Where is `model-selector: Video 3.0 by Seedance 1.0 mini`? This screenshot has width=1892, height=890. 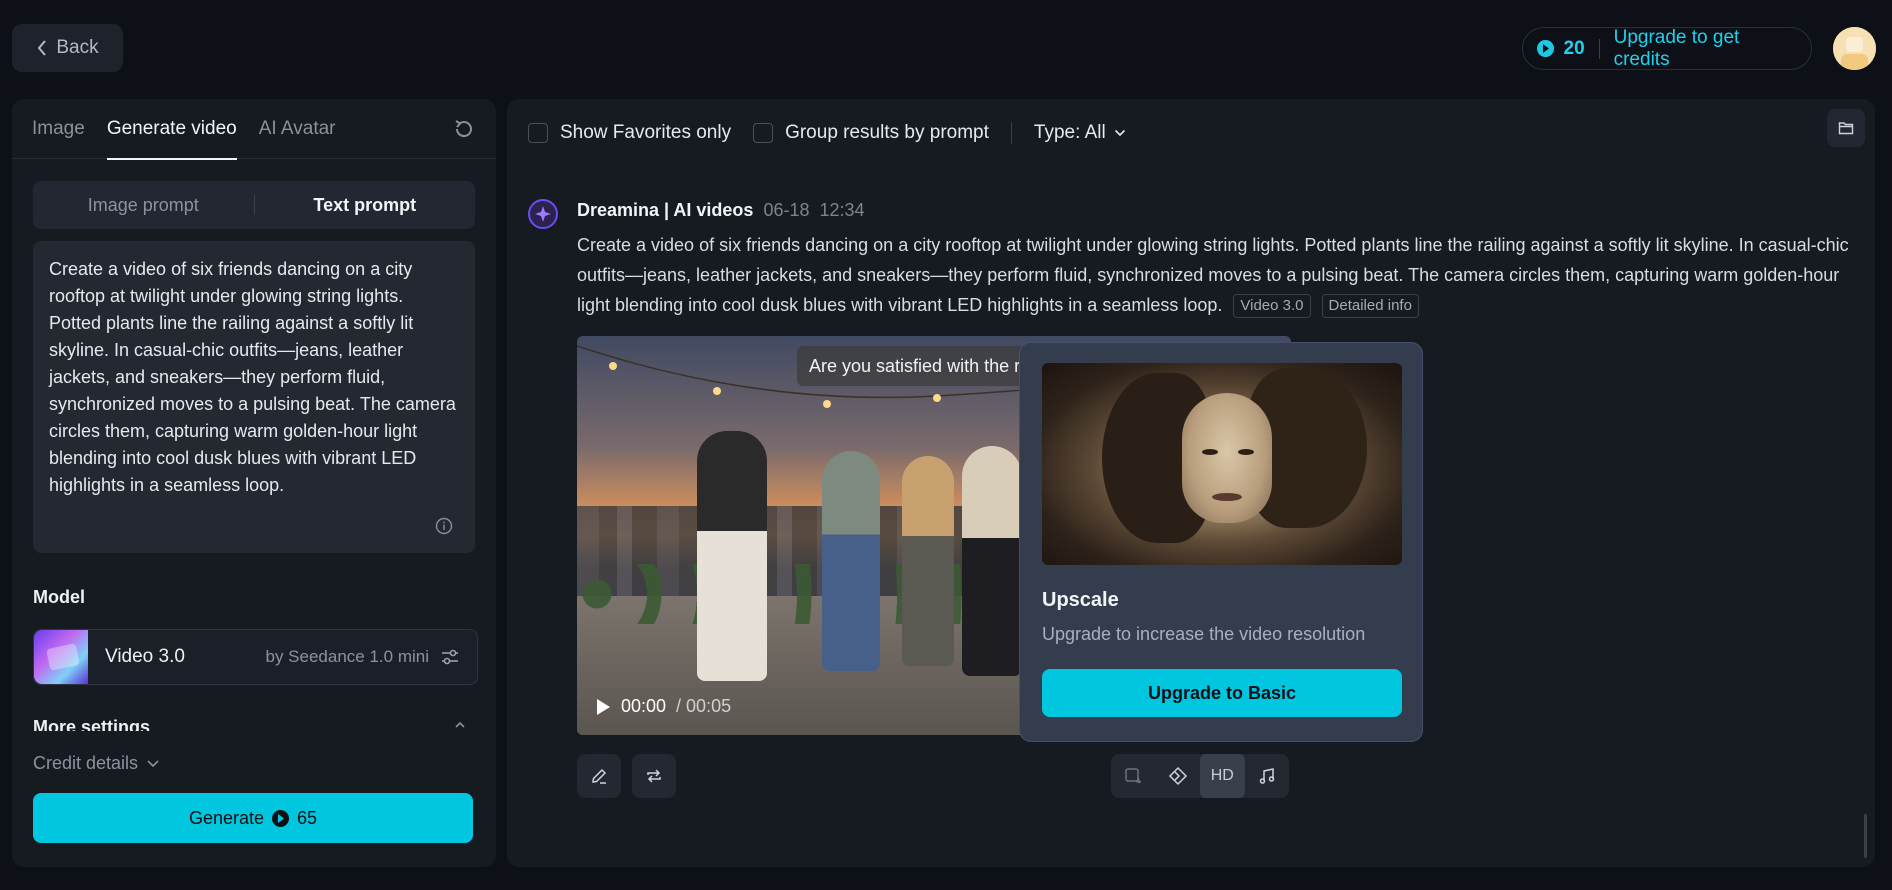 model-selector: Video 3.0 by Seedance 1.0 mini is located at coordinates (255, 657).